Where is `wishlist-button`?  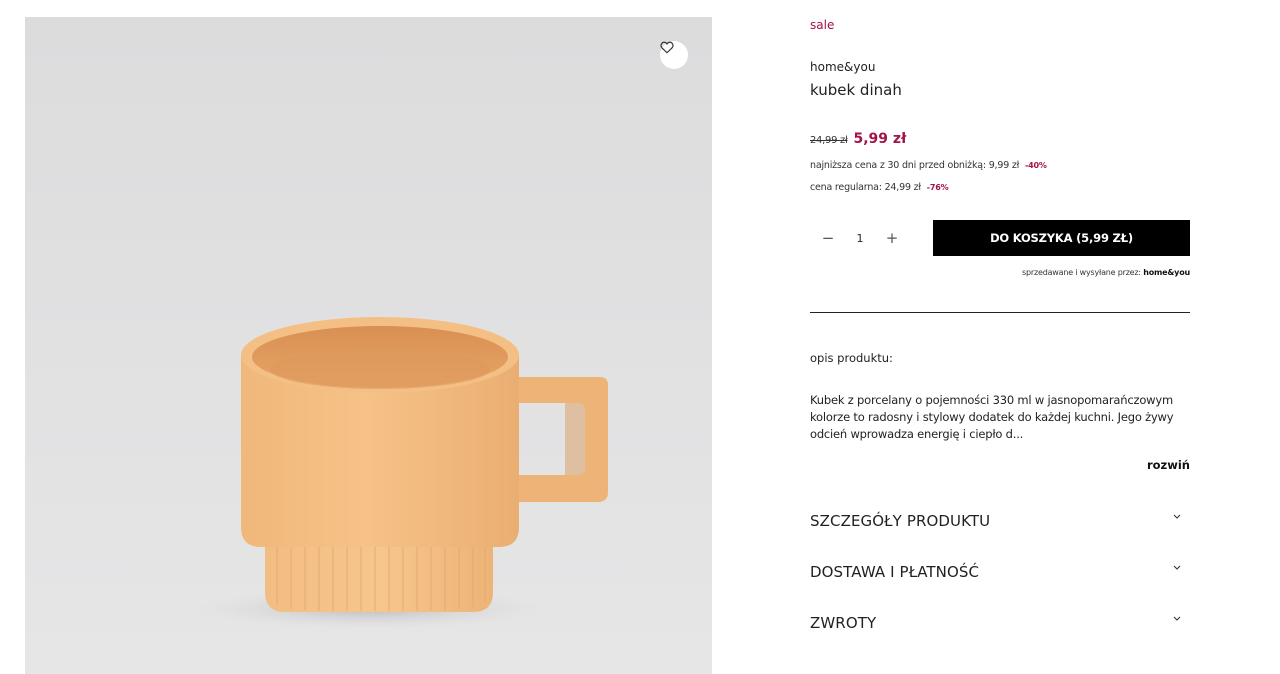
wishlist-button is located at coordinates (674, 55).